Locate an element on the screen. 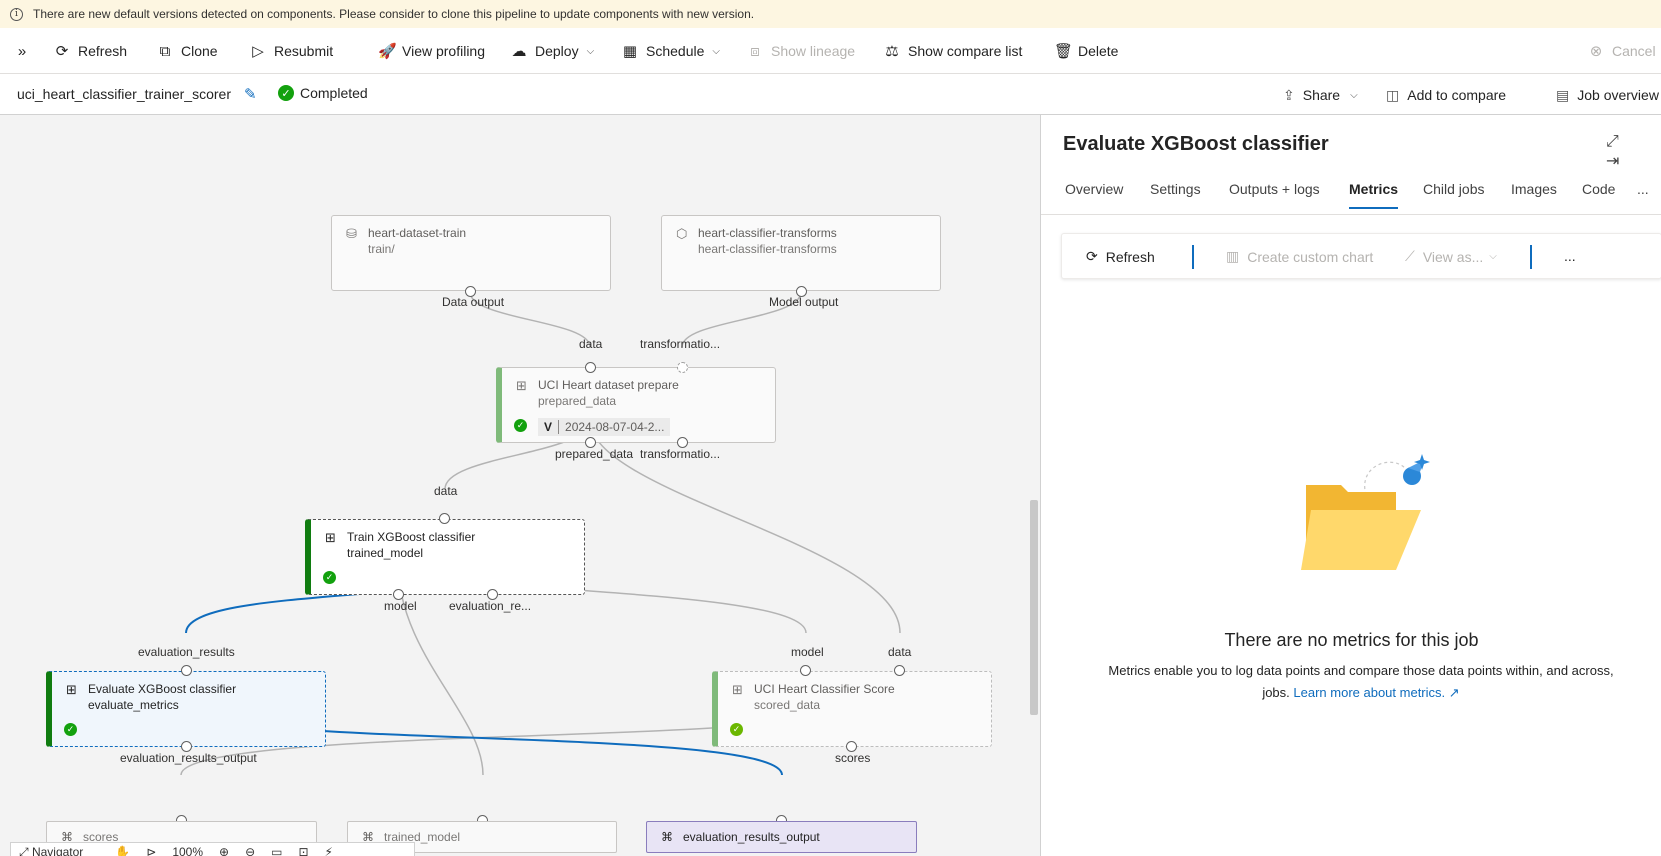 The height and width of the screenshot is (856, 1661). port-model-input is located at coordinates (805, 670).